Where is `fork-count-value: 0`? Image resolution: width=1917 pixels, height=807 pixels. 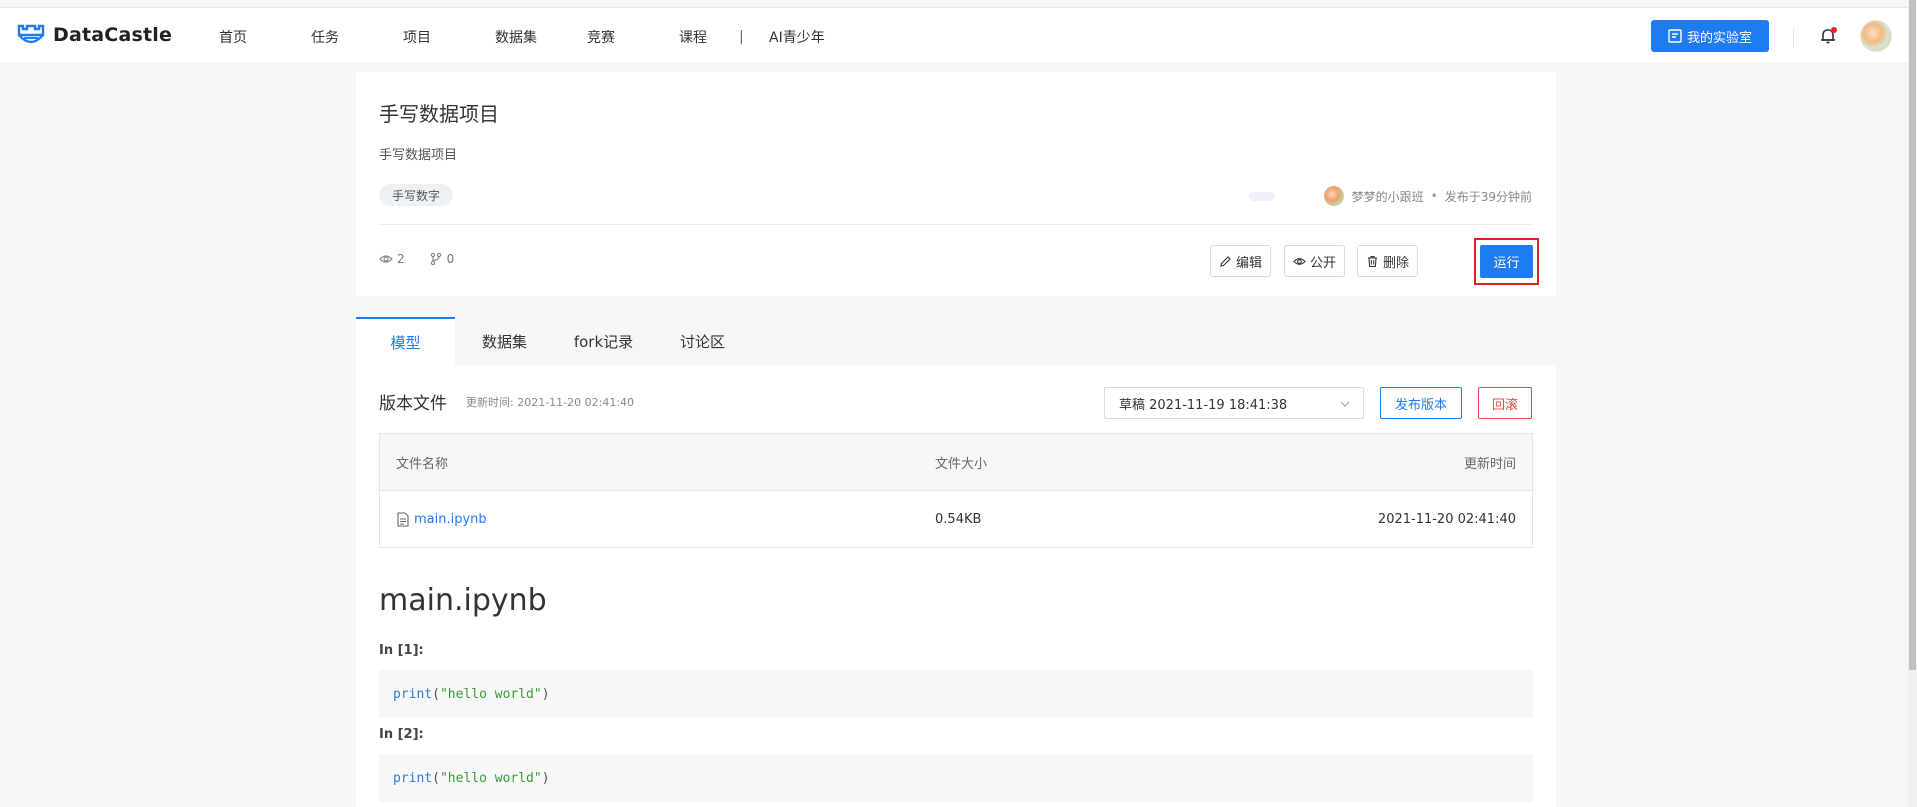
fork-count-value: 0 is located at coordinates (450, 259).